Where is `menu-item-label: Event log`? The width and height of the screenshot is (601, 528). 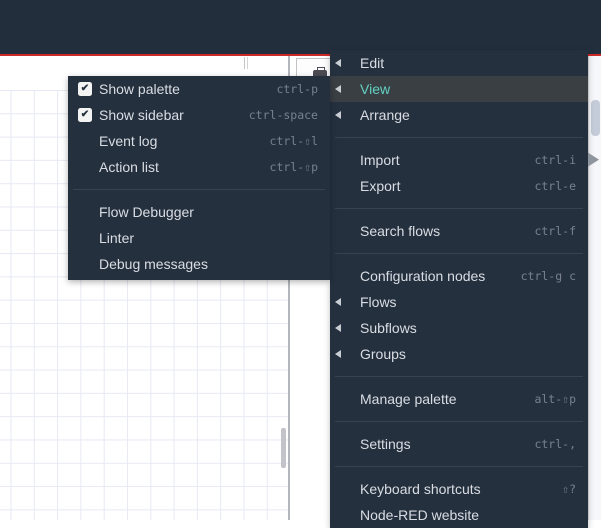
menu-item-label: Event log is located at coordinates (128, 141).